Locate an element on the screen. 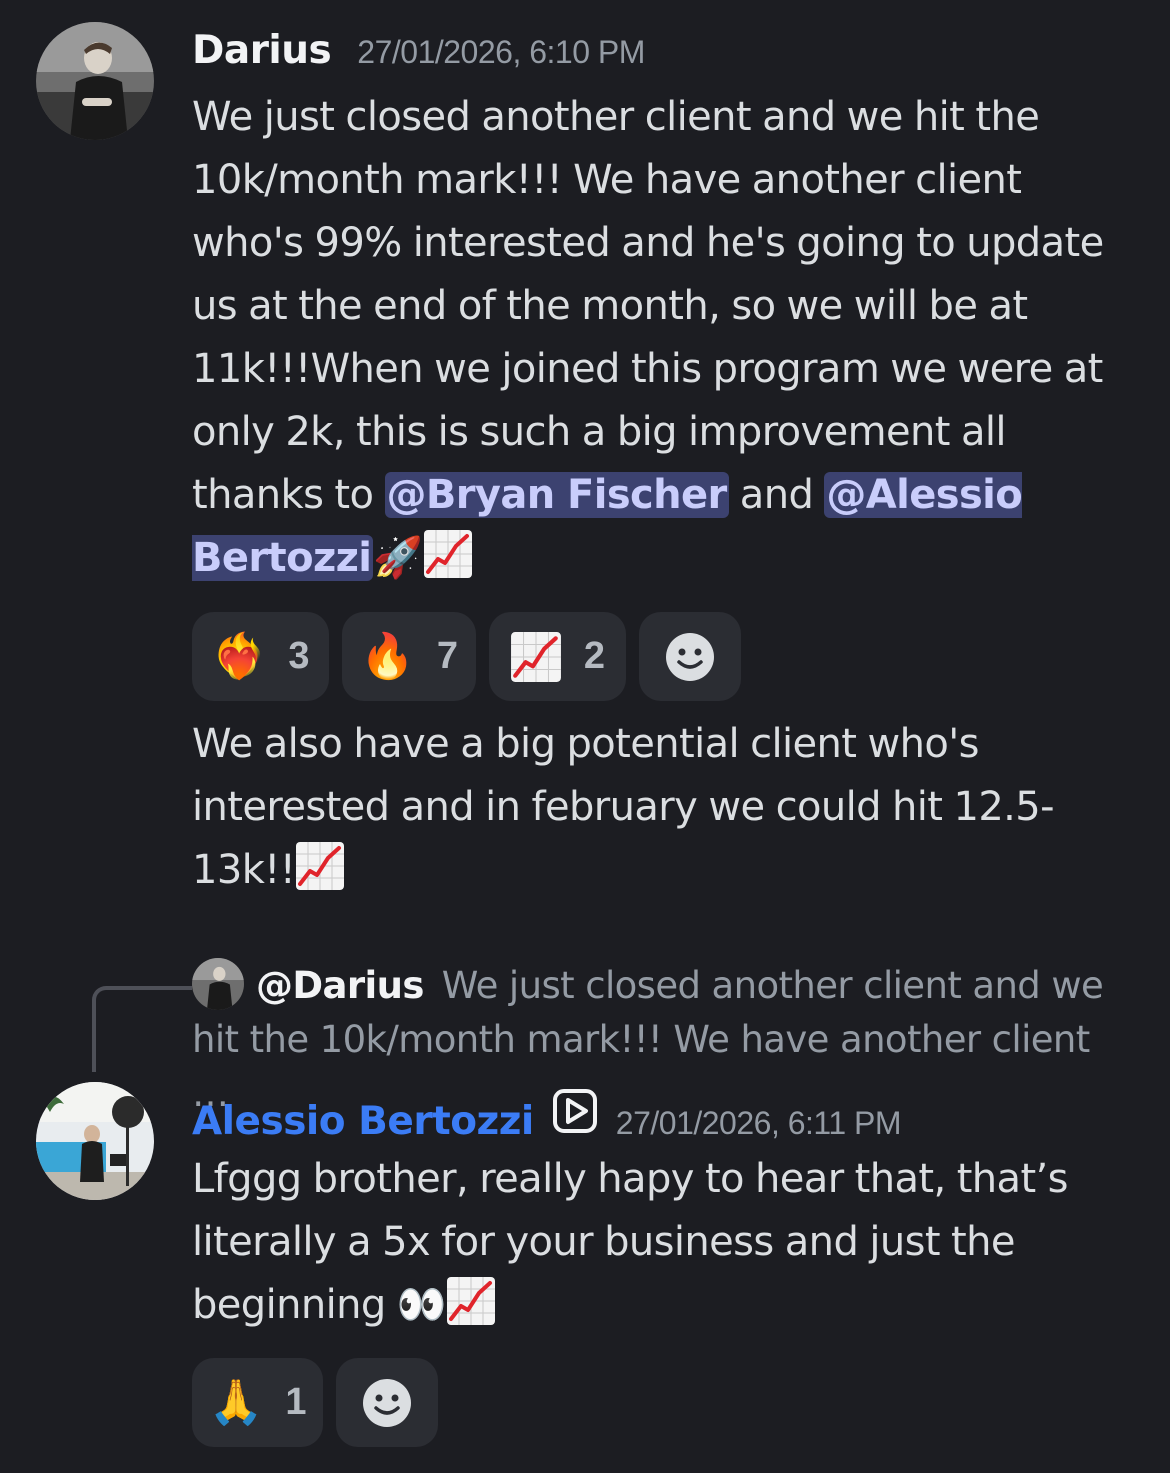 The height and width of the screenshot is (1473, 1170). reaction-chart-increasing: 2 is located at coordinates (557, 656).